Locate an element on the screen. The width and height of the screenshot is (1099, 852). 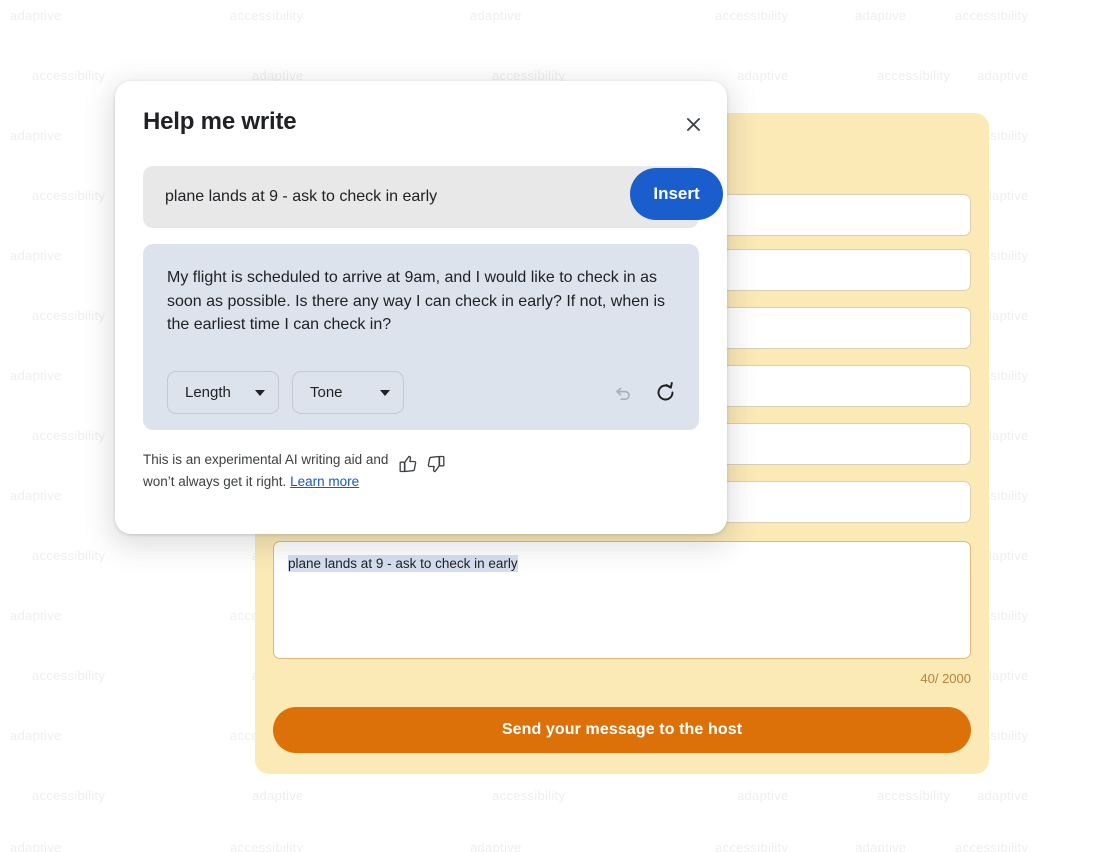
character-counter: 40/ 2000 is located at coordinates (945, 678).